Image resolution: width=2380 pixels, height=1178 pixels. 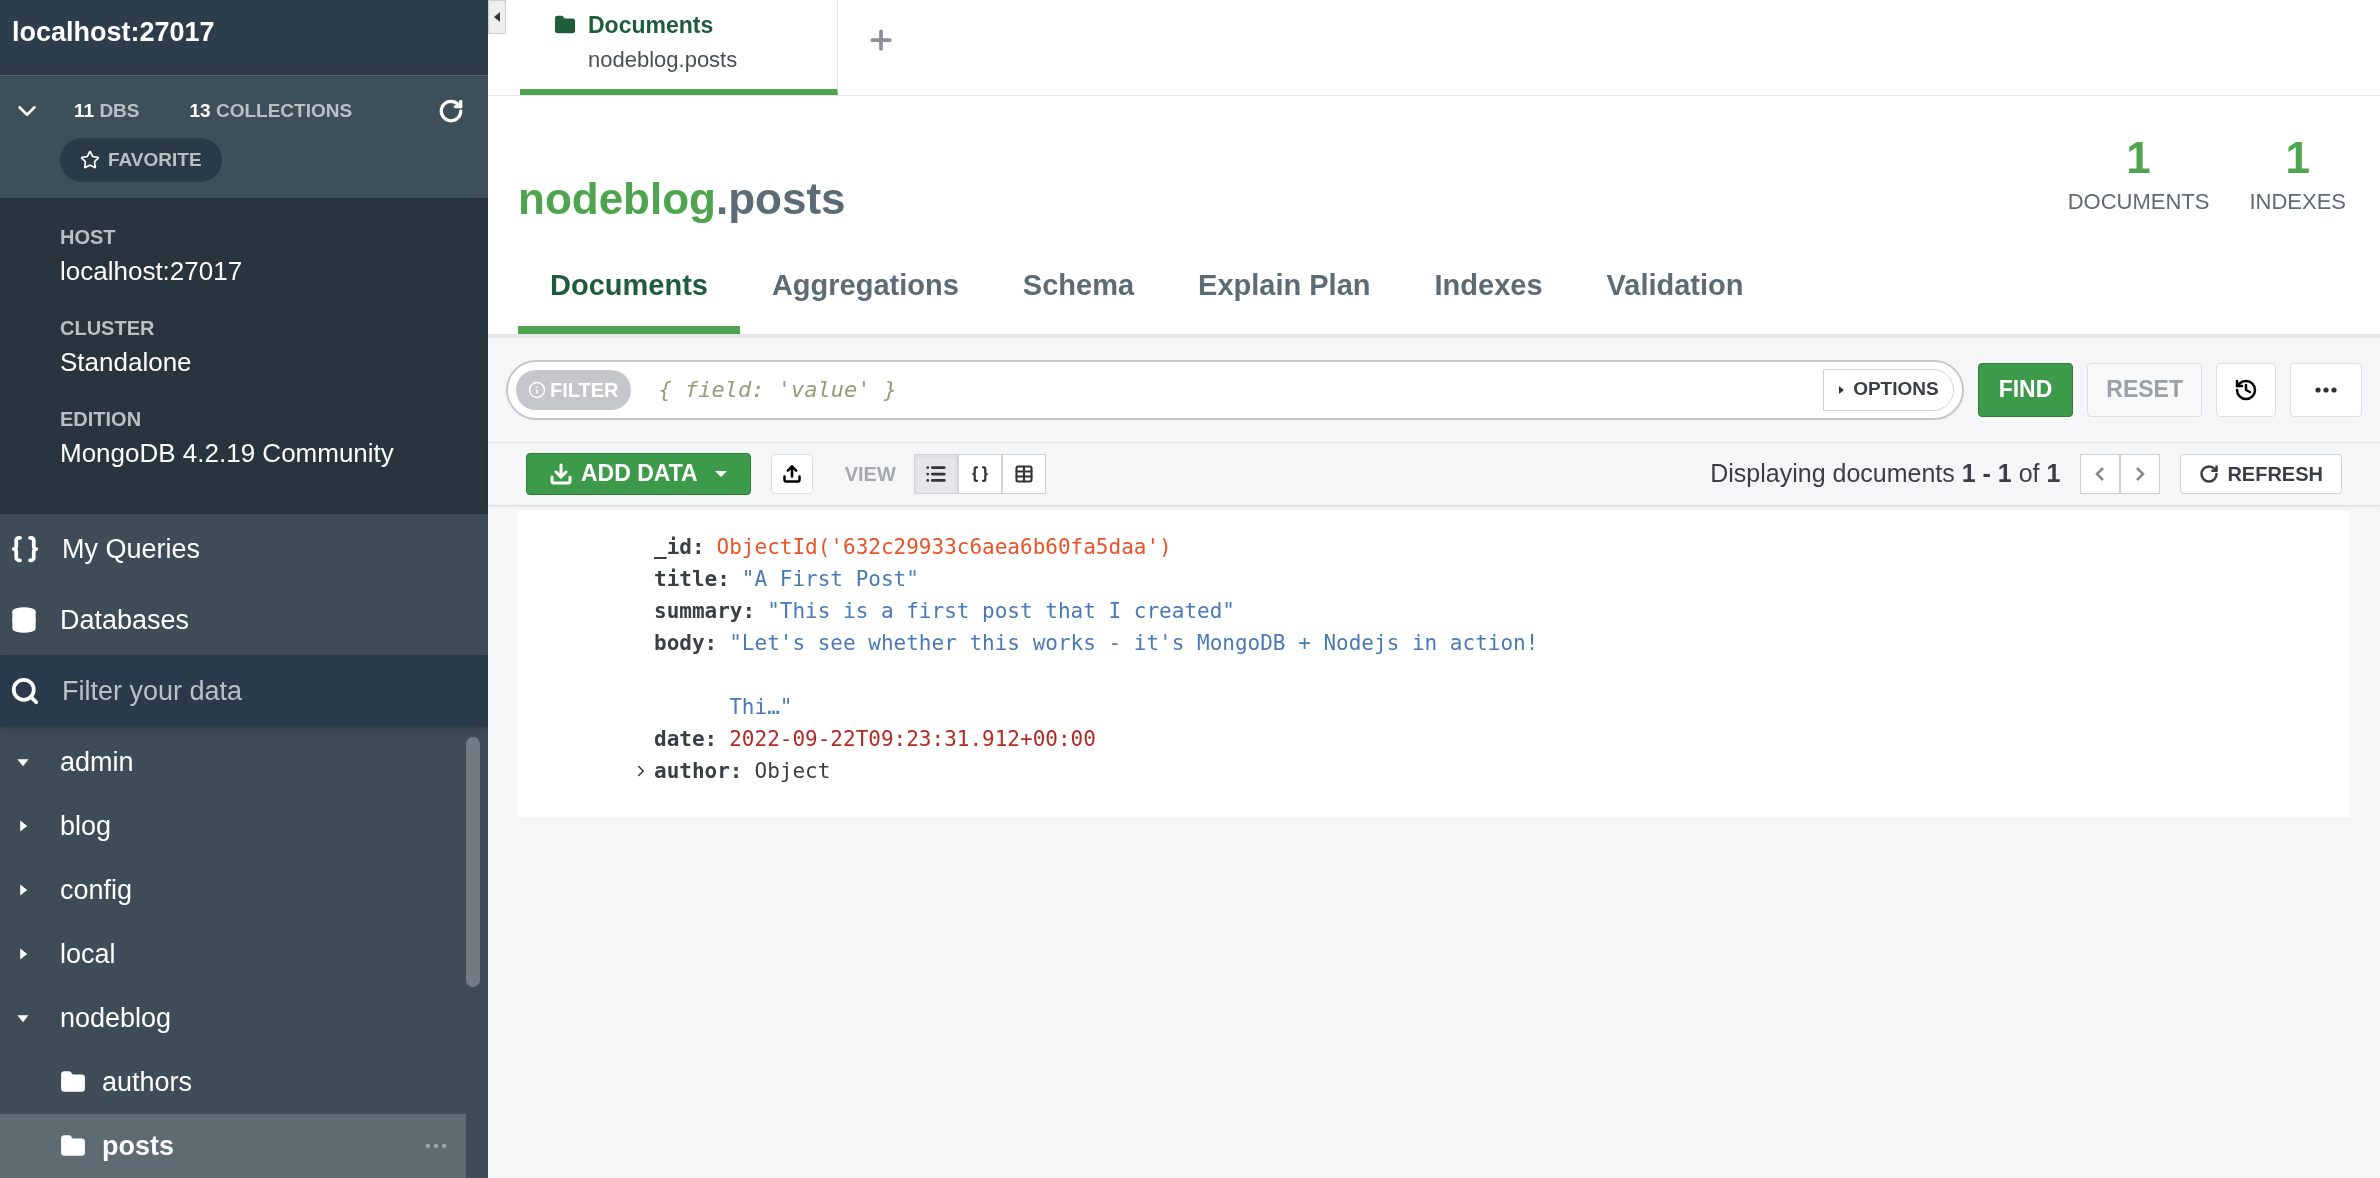 I want to click on database-item: nodeblog, so click(x=233, y=1018).